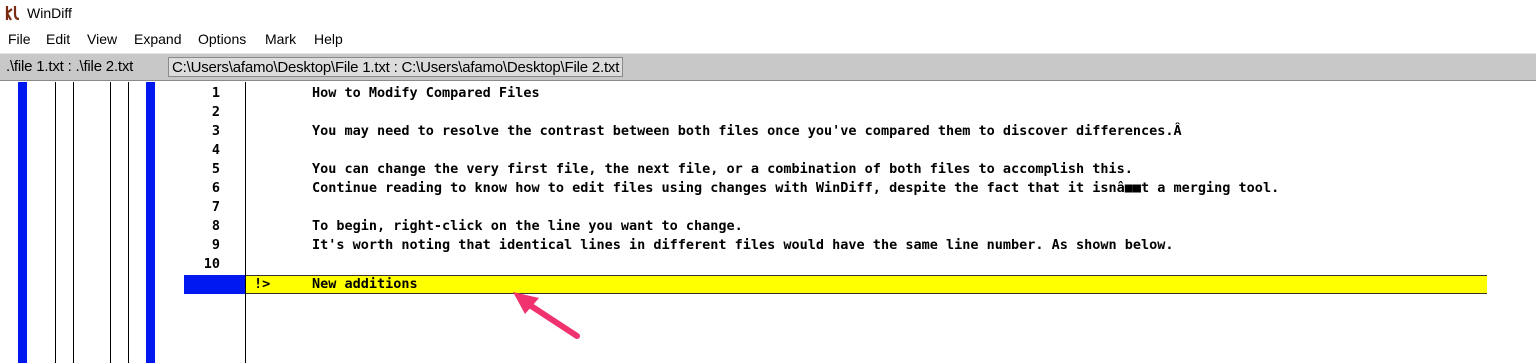 This screenshot has width=1536, height=363. I want to click on line-number: 3, so click(215, 131).